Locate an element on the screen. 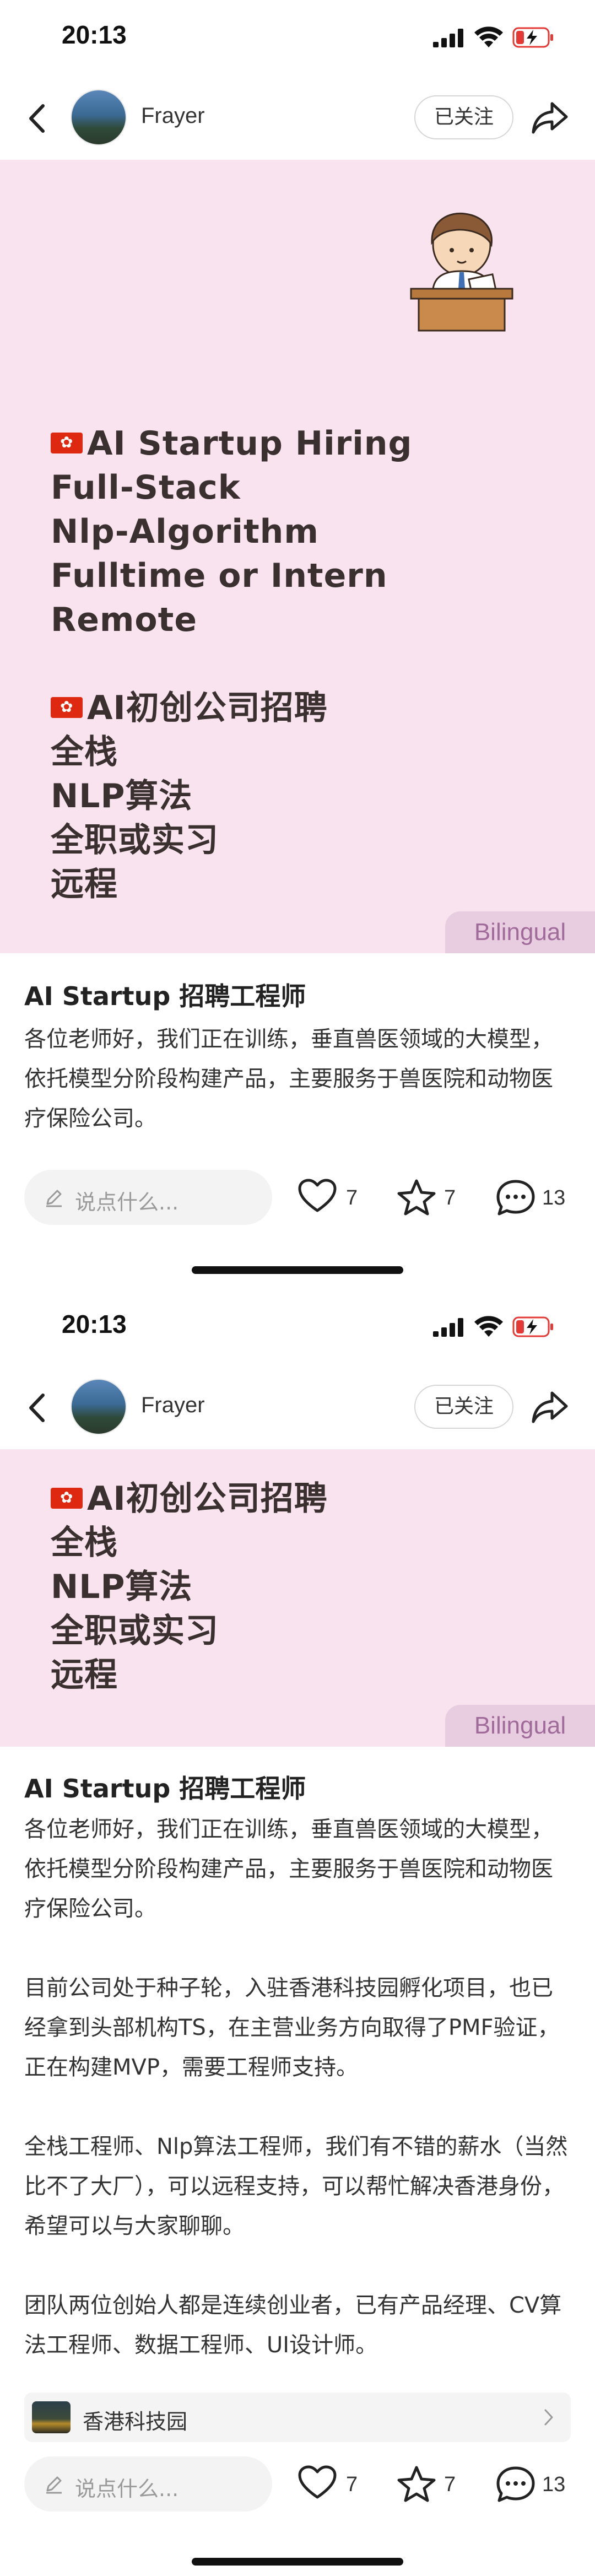  location-thumbnail is located at coordinates (51, 2417).